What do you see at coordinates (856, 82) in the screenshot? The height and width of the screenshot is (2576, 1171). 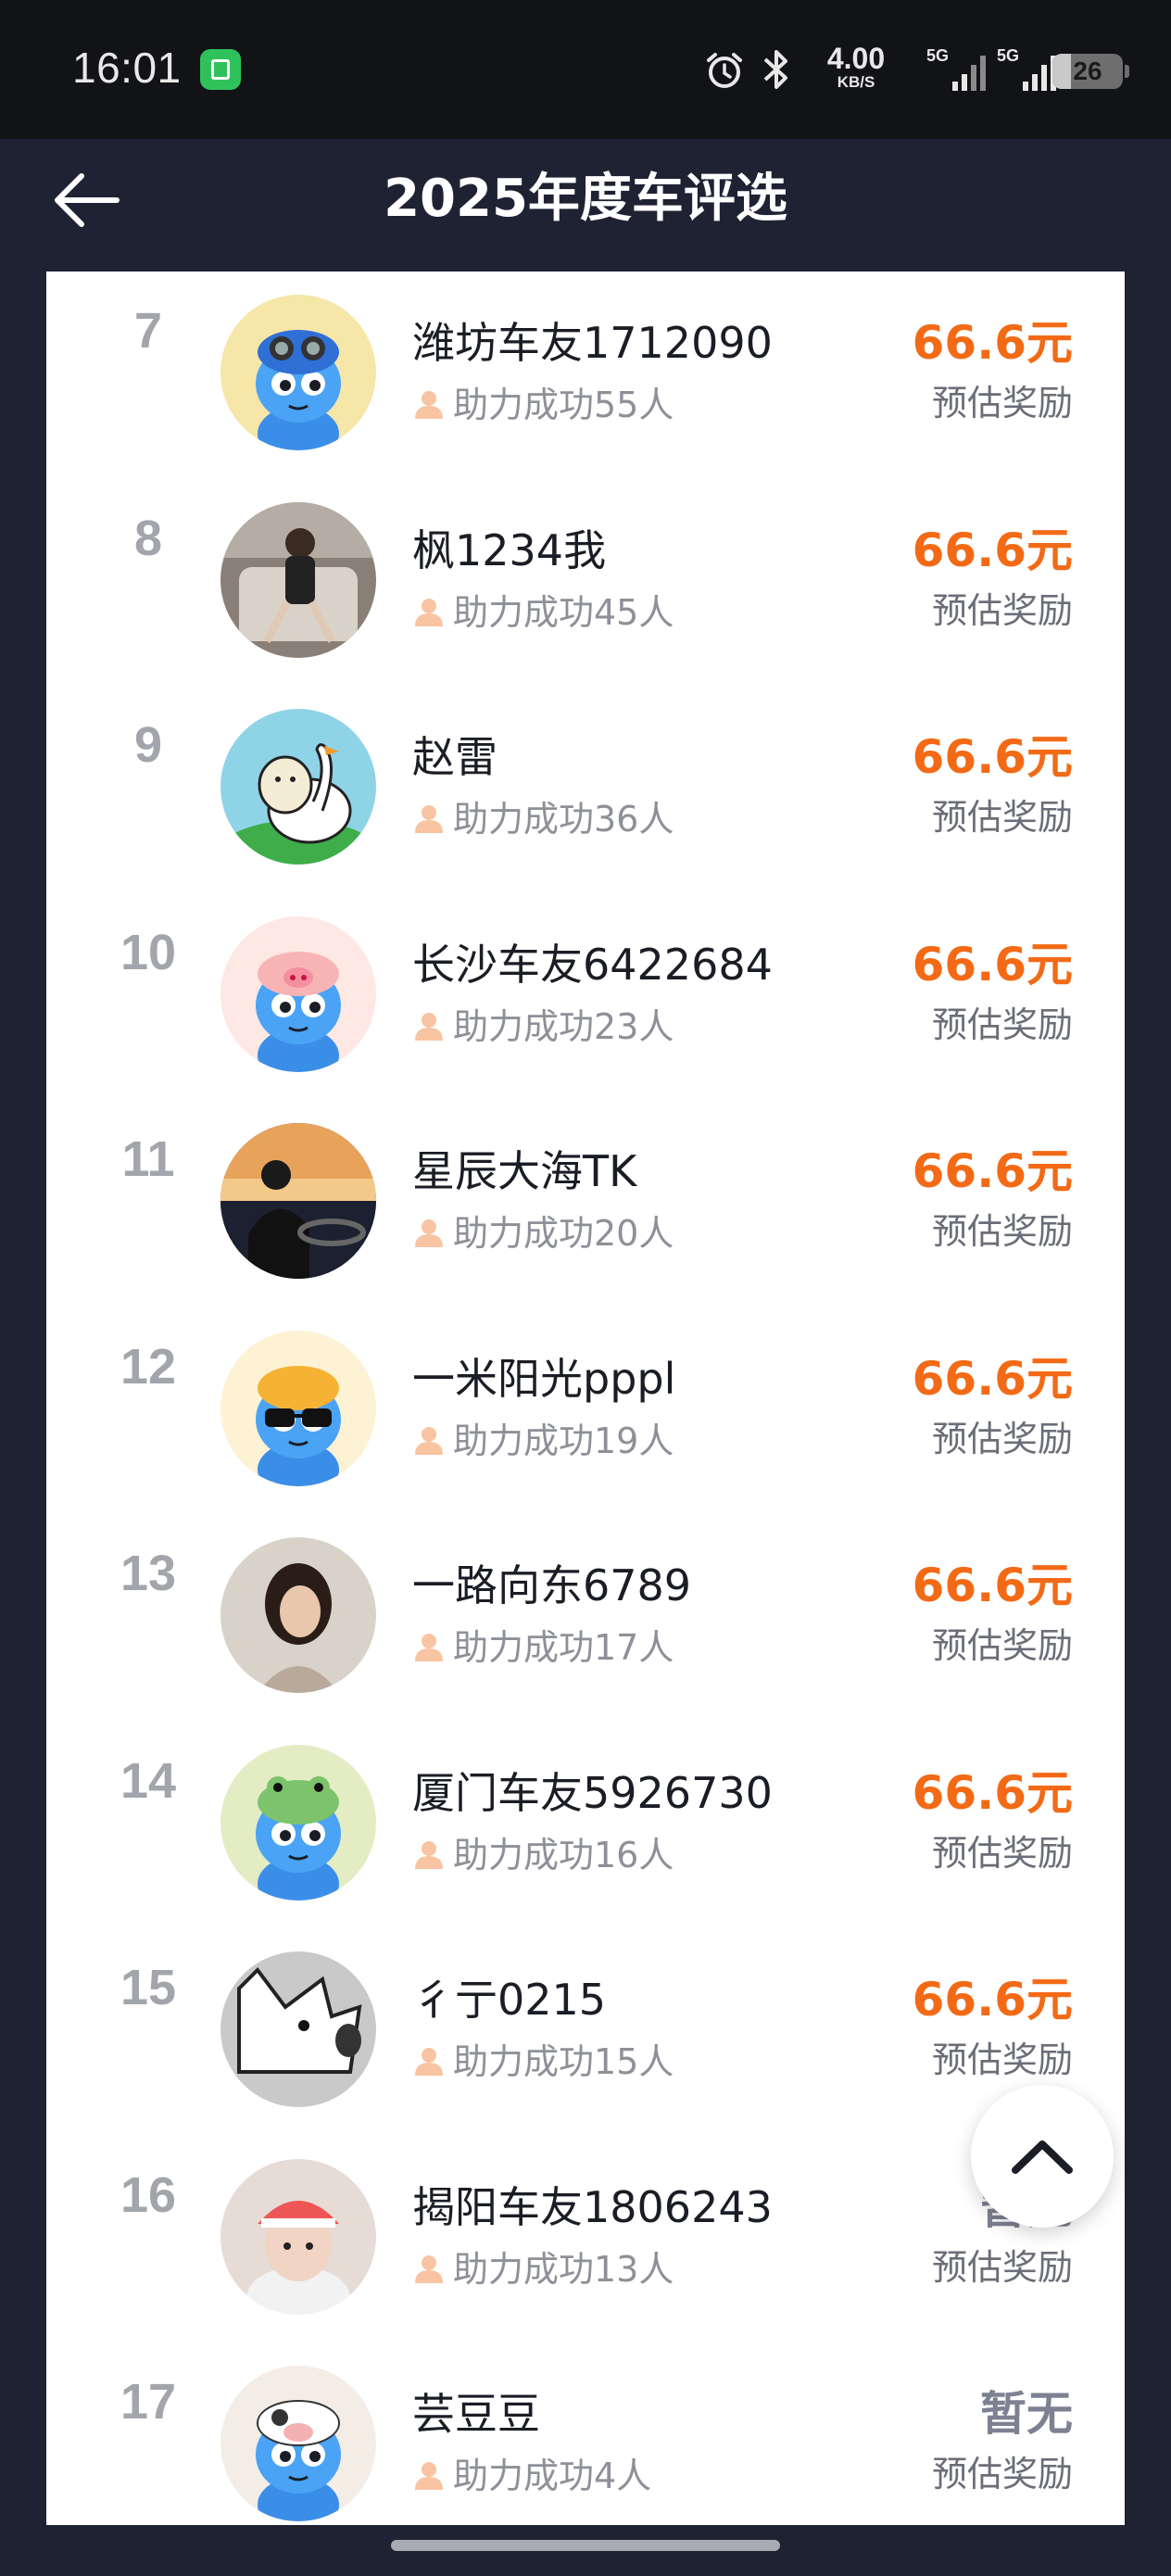 I see `network-speed-unit: KB/S` at bounding box center [856, 82].